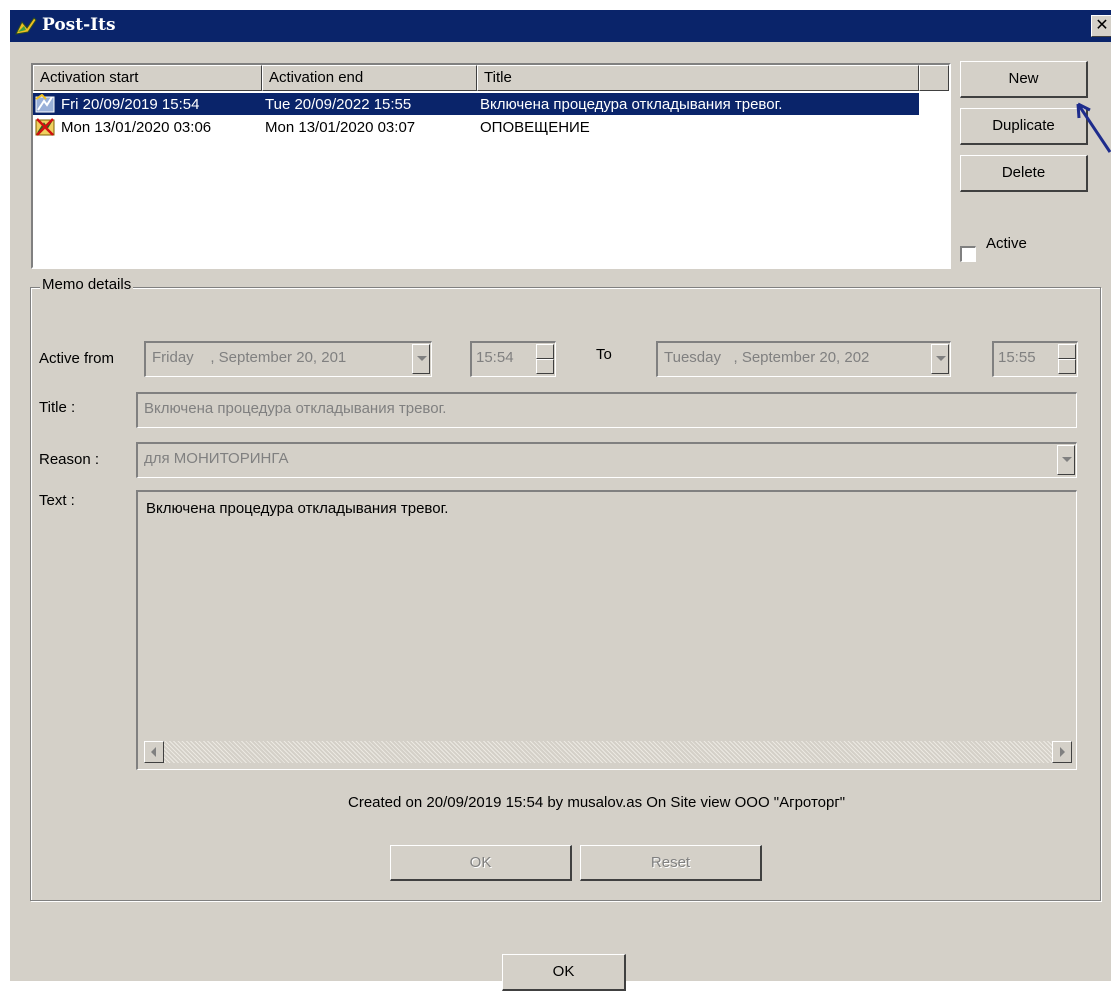  I want to click on active-to-time-value: 15:55, so click(1017, 357).